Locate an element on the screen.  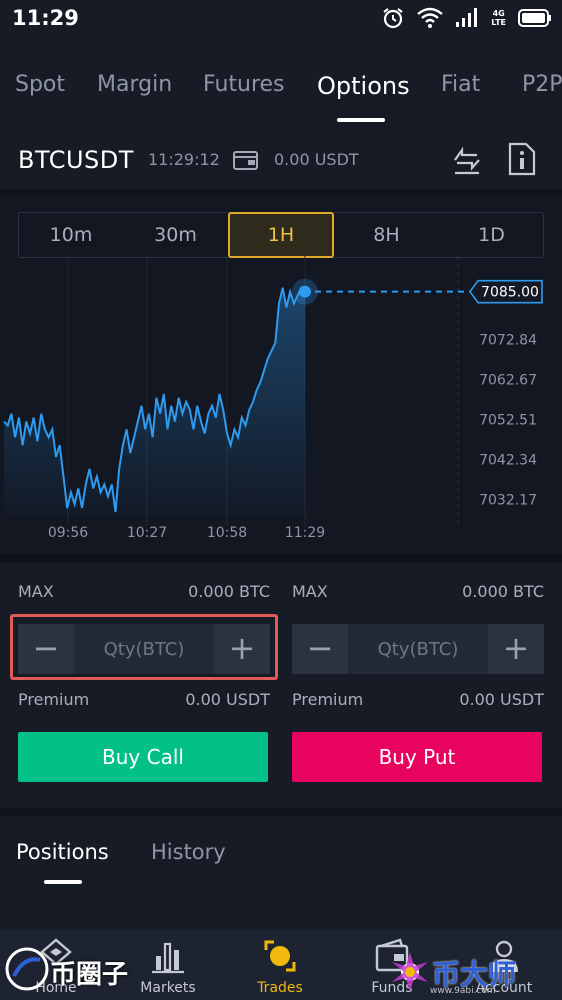
pair-name: BTCUSDT is located at coordinates (76, 160).